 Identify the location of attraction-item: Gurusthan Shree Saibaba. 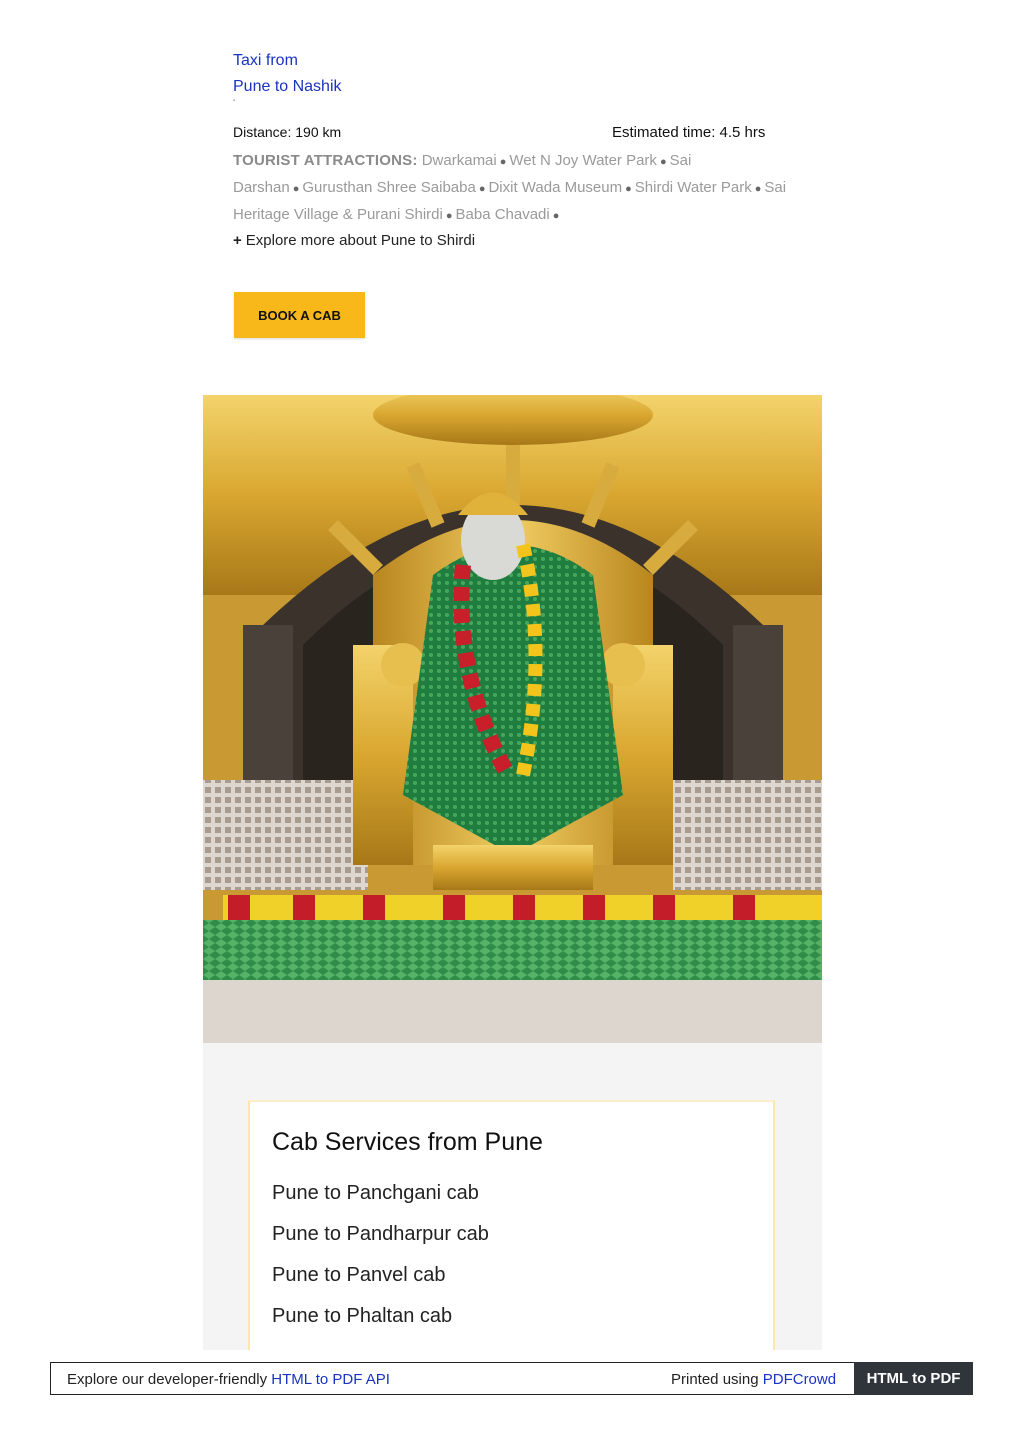
(389, 187).